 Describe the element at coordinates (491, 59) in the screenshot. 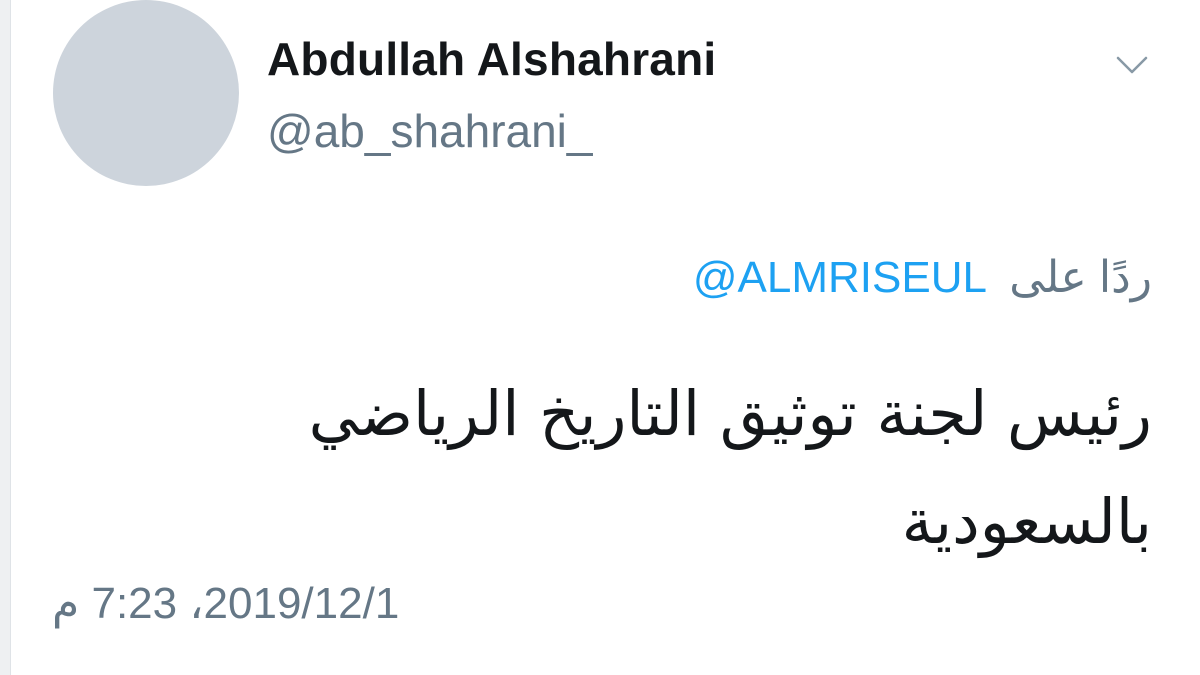

I see `display-name: Abdullah Alshahrani` at that location.